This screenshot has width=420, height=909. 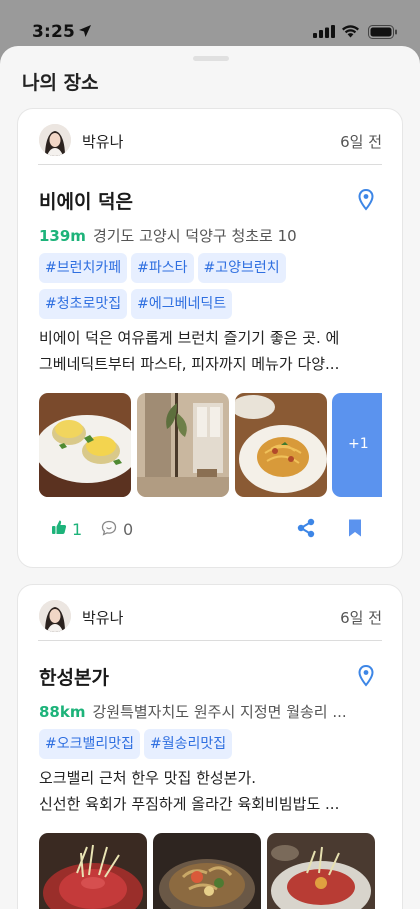 I want to click on tag-chip: #파스타, so click(x=162, y=268).